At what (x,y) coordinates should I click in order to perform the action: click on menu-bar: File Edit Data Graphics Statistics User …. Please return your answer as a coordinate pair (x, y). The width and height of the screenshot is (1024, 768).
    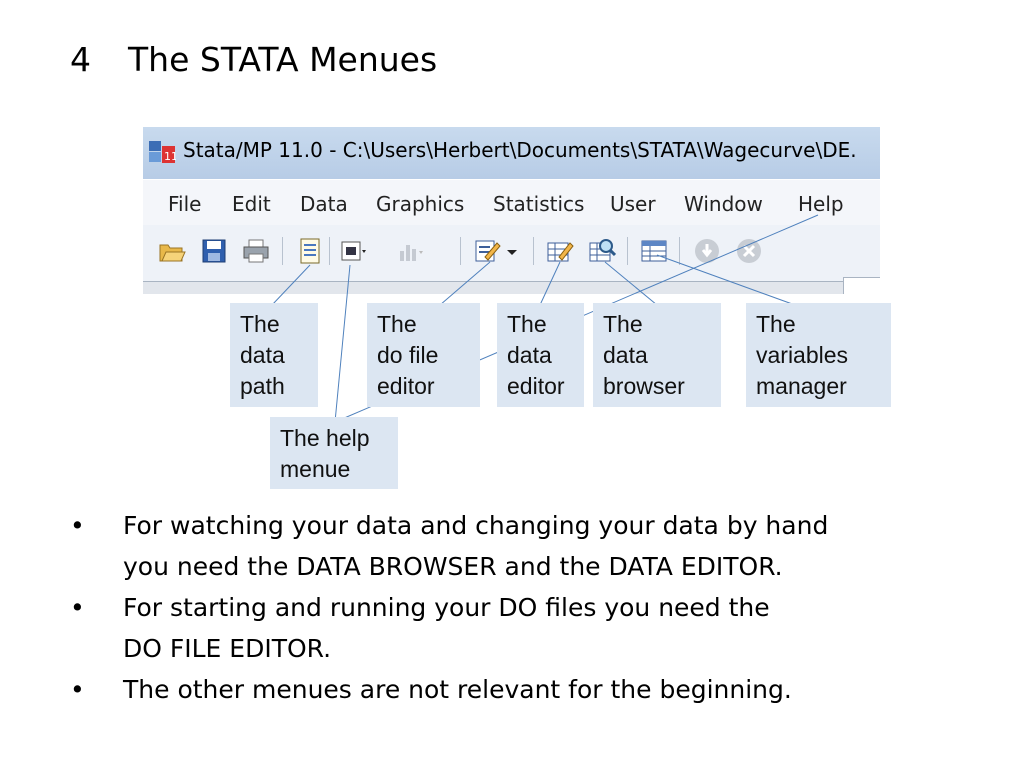
    Looking at the image, I should click on (511, 202).